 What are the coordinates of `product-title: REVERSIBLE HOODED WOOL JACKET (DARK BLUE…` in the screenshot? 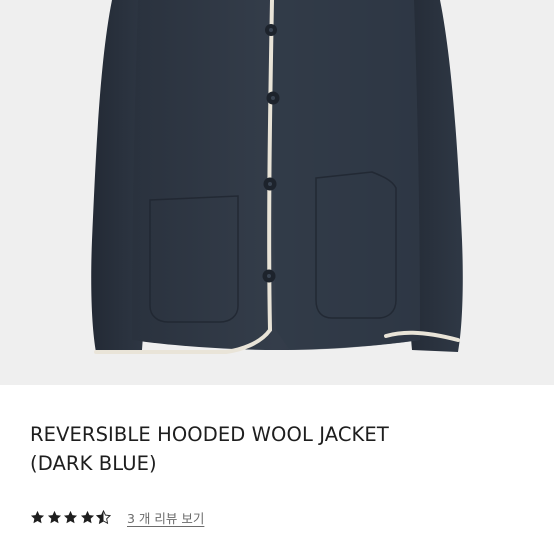 It's located at (280, 449).